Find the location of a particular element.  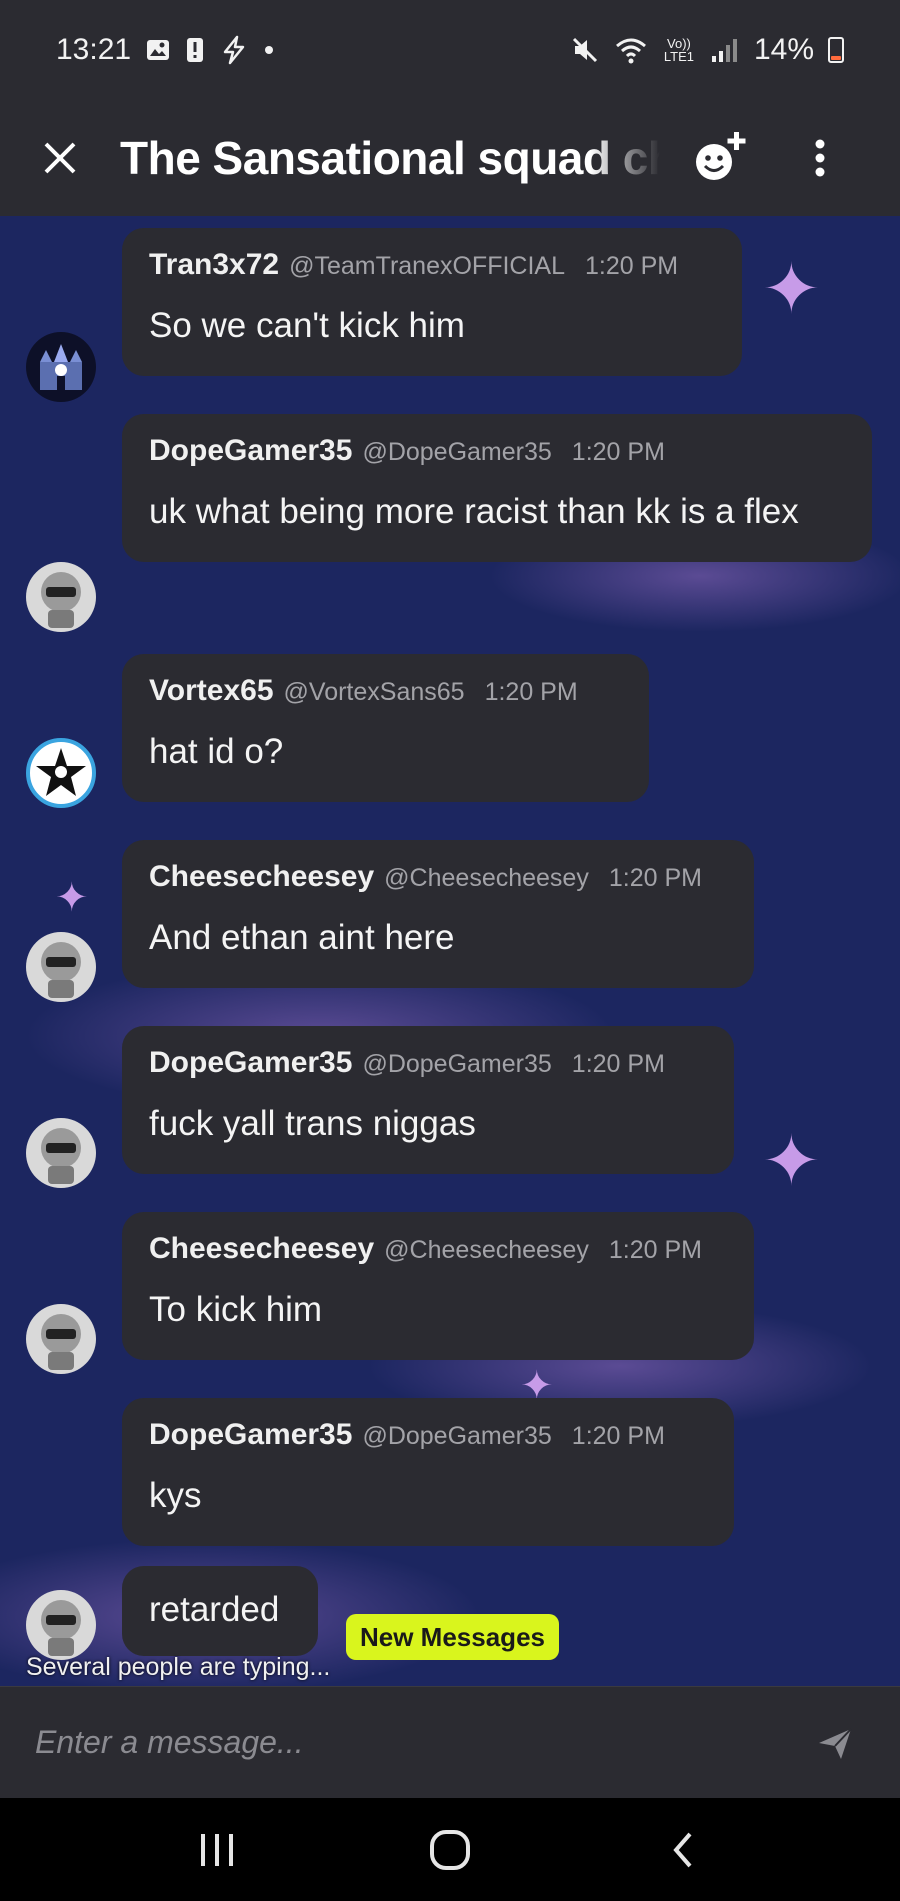

system-nav-bar is located at coordinates (450, 1849).